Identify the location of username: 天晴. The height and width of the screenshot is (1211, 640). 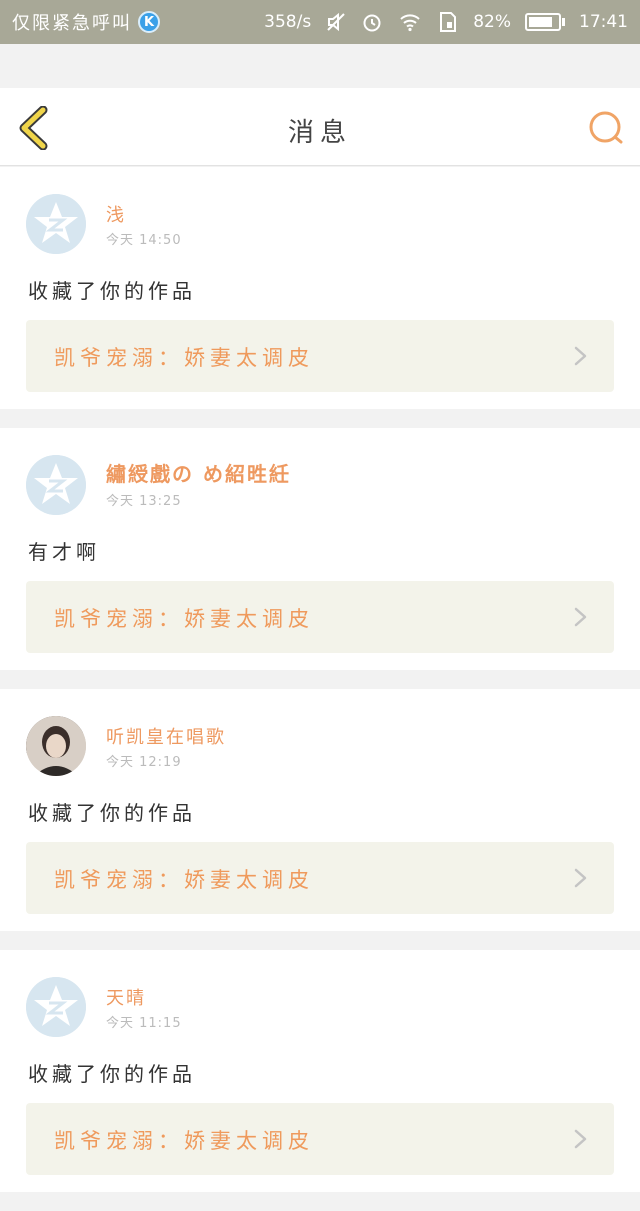
(126, 997).